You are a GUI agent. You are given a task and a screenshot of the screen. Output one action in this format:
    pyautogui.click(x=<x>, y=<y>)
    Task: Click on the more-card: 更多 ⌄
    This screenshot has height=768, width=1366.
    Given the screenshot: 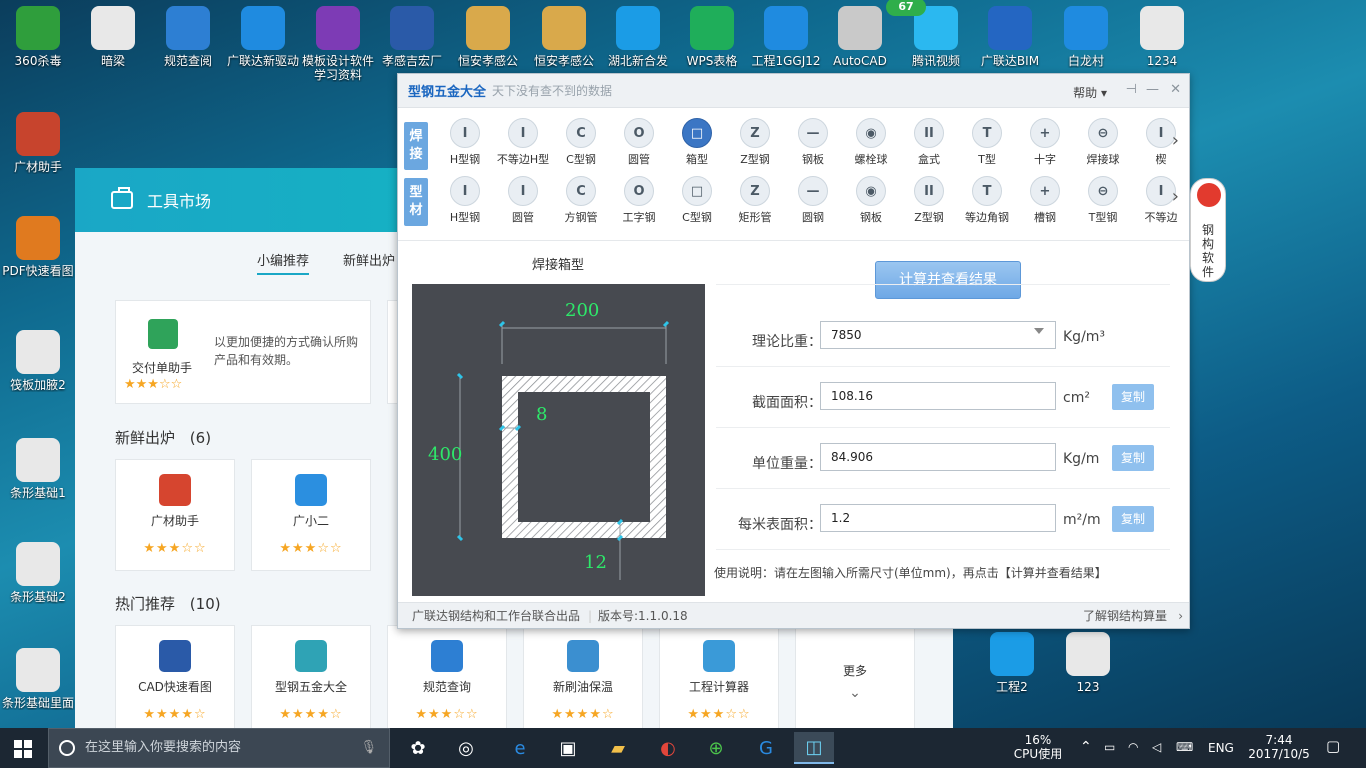 What is the action you would take?
    pyautogui.click(x=855, y=676)
    